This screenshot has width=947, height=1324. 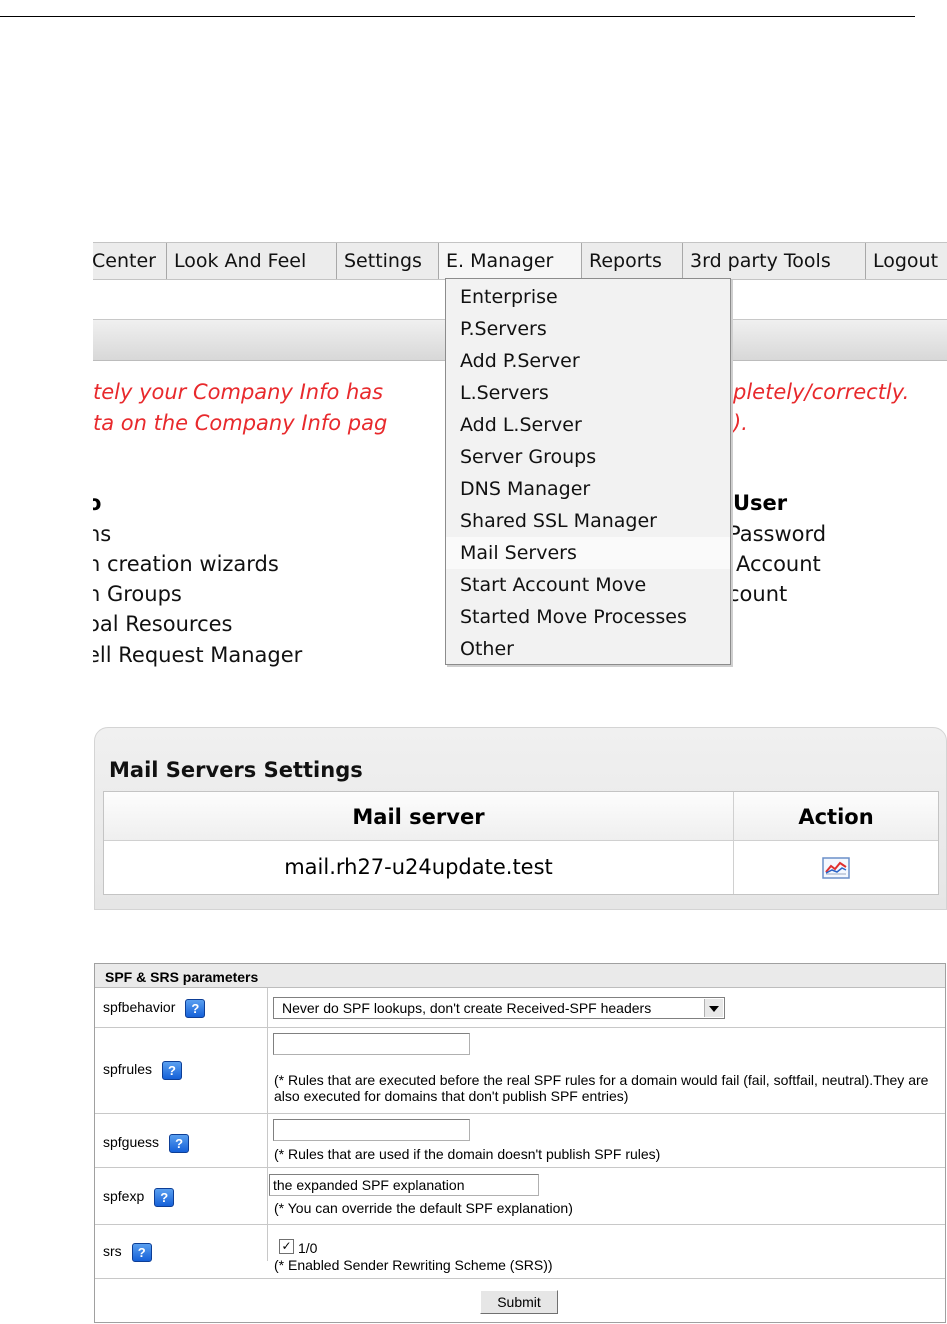 I want to click on menu-item-3rd-party-tools: 3rd party Tools, so click(x=774, y=261).